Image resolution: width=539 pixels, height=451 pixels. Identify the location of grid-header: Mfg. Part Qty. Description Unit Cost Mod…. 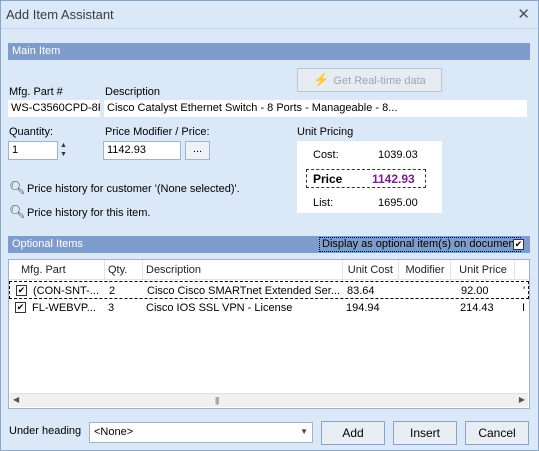
(269, 270).